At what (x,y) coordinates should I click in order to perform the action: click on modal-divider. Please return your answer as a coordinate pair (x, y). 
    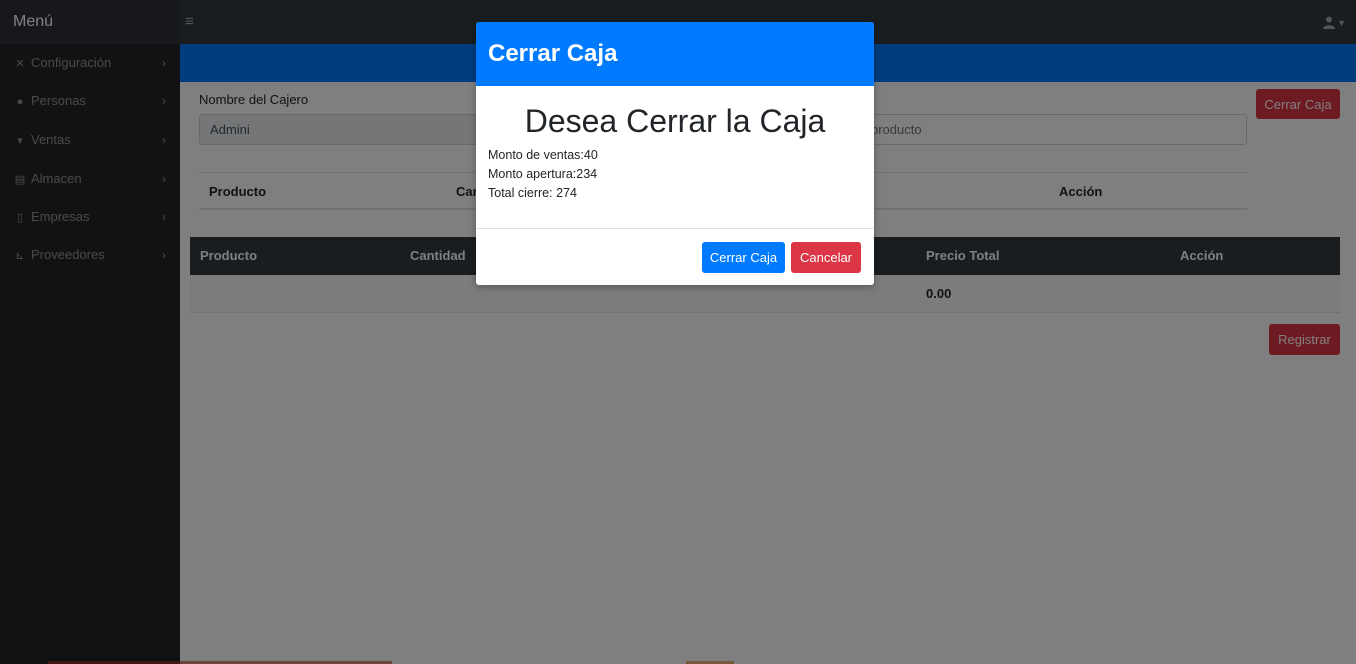
    Looking at the image, I should click on (675, 228).